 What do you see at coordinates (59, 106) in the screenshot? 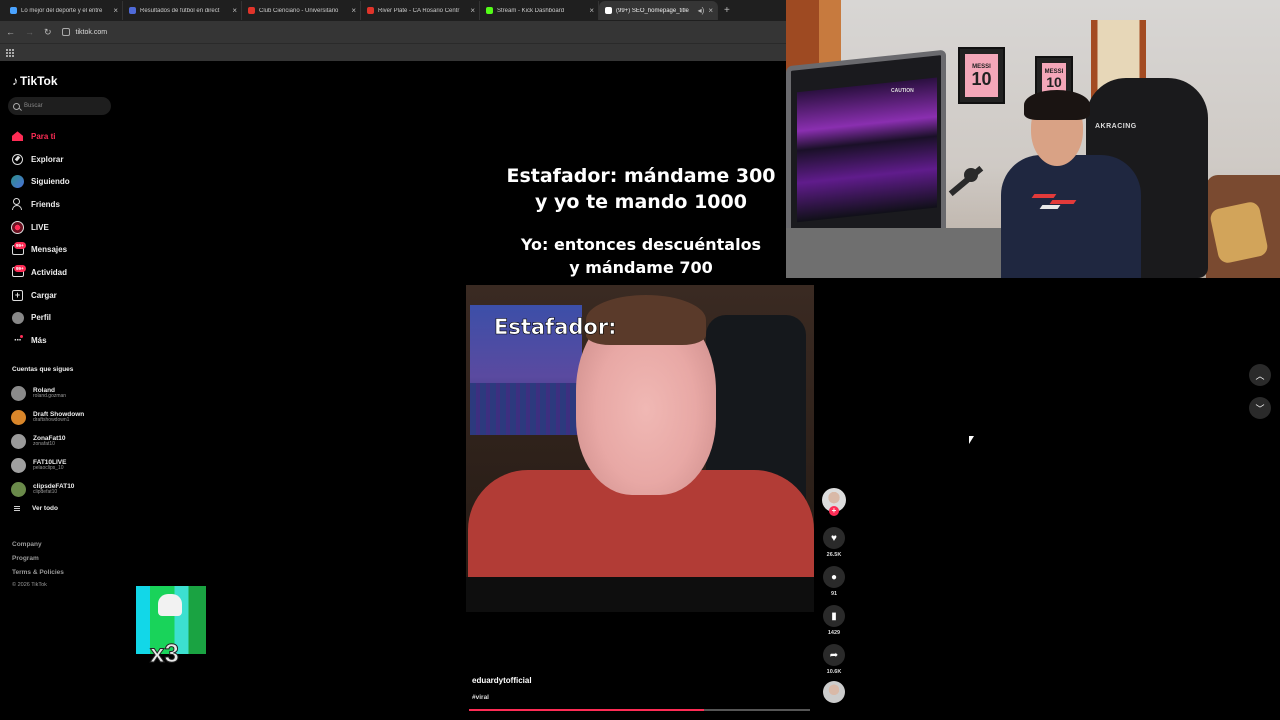
I see `search-input: Buscar` at bounding box center [59, 106].